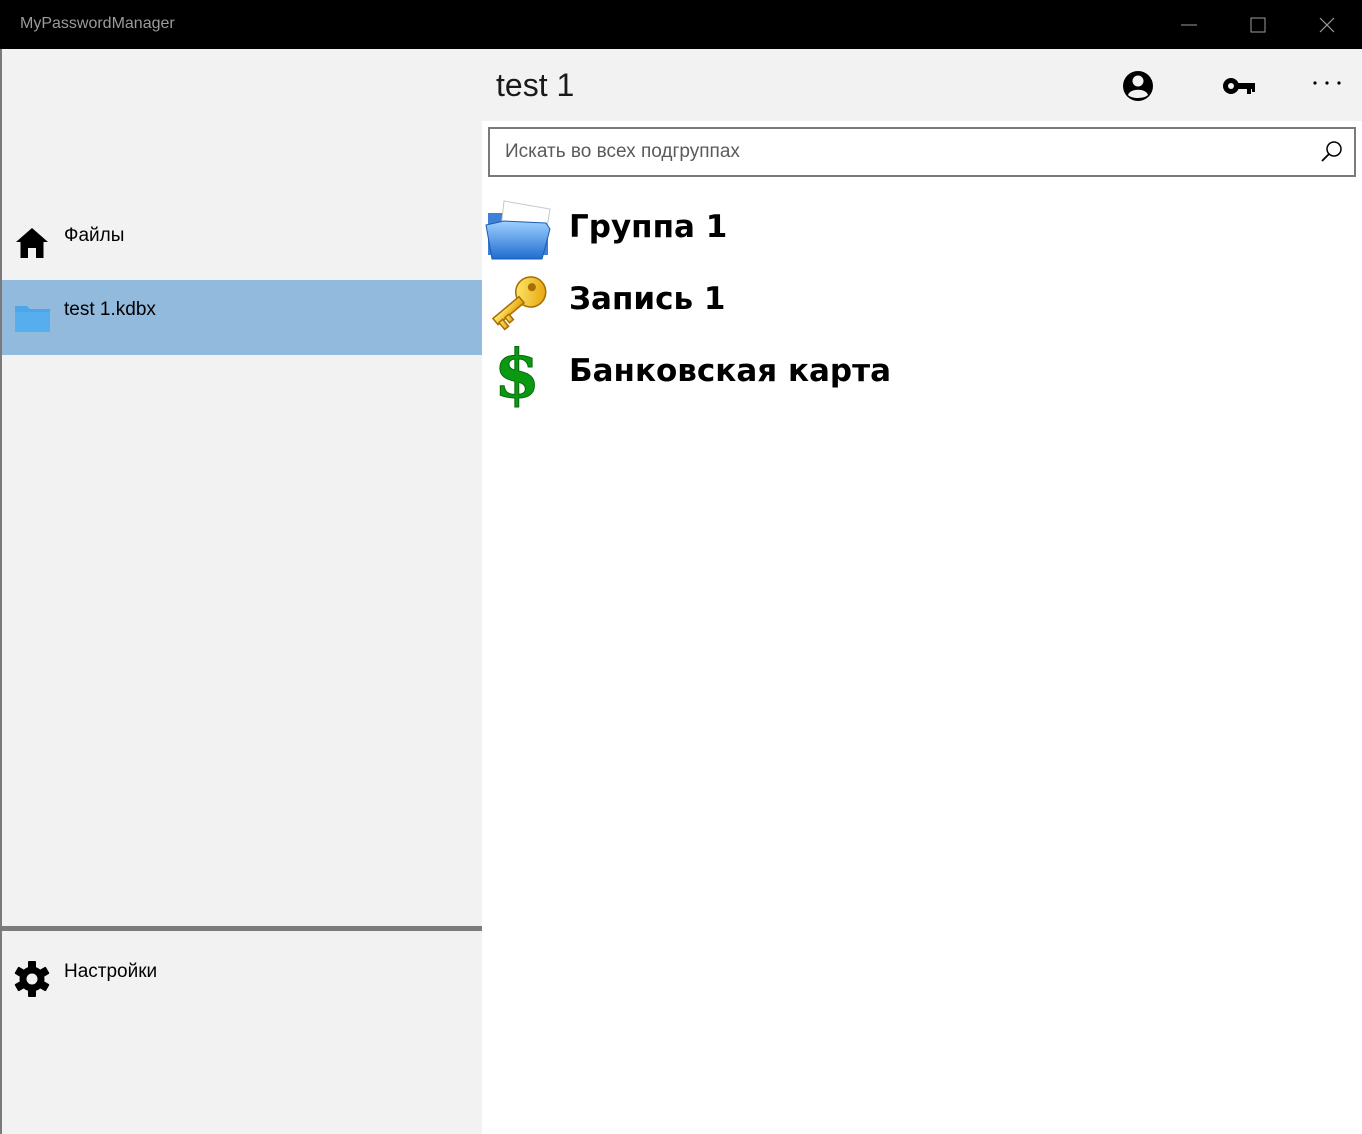  I want to click on sidebar-item-label: Настройки, so click(111, 971).